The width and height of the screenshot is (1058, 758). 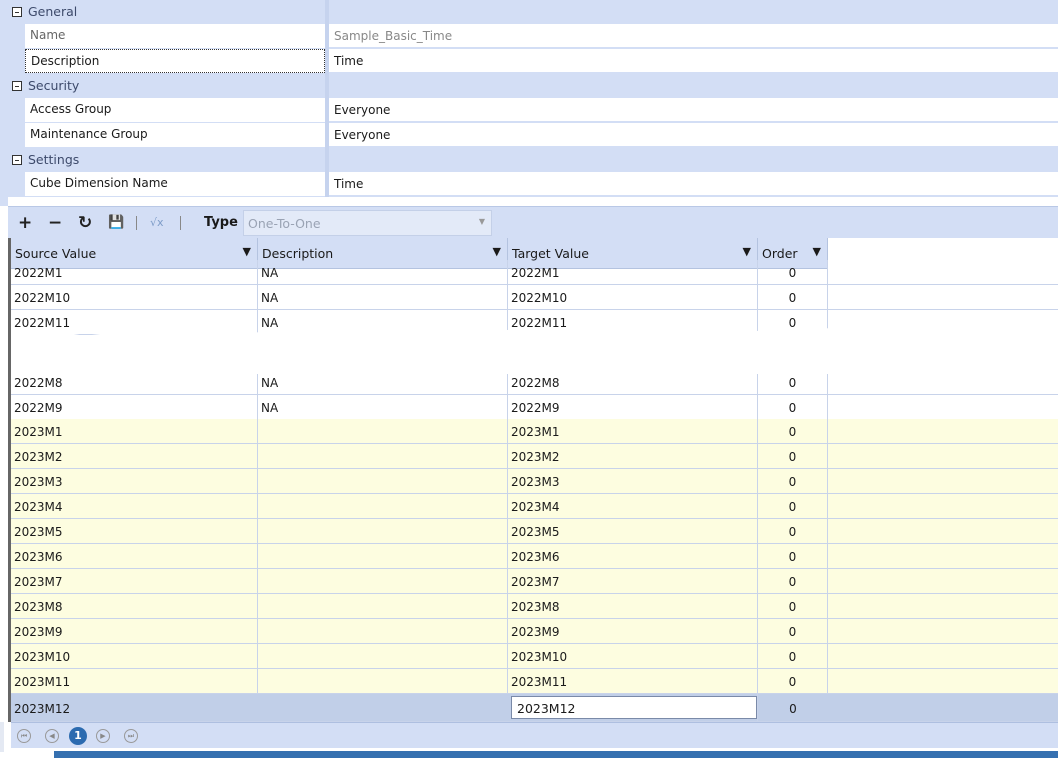 What do you see at coordinates (529, 135) in the screenshot?
I see `property-maintenance-group: Maintenance Group Everyone` at bounding box center [529, 135].